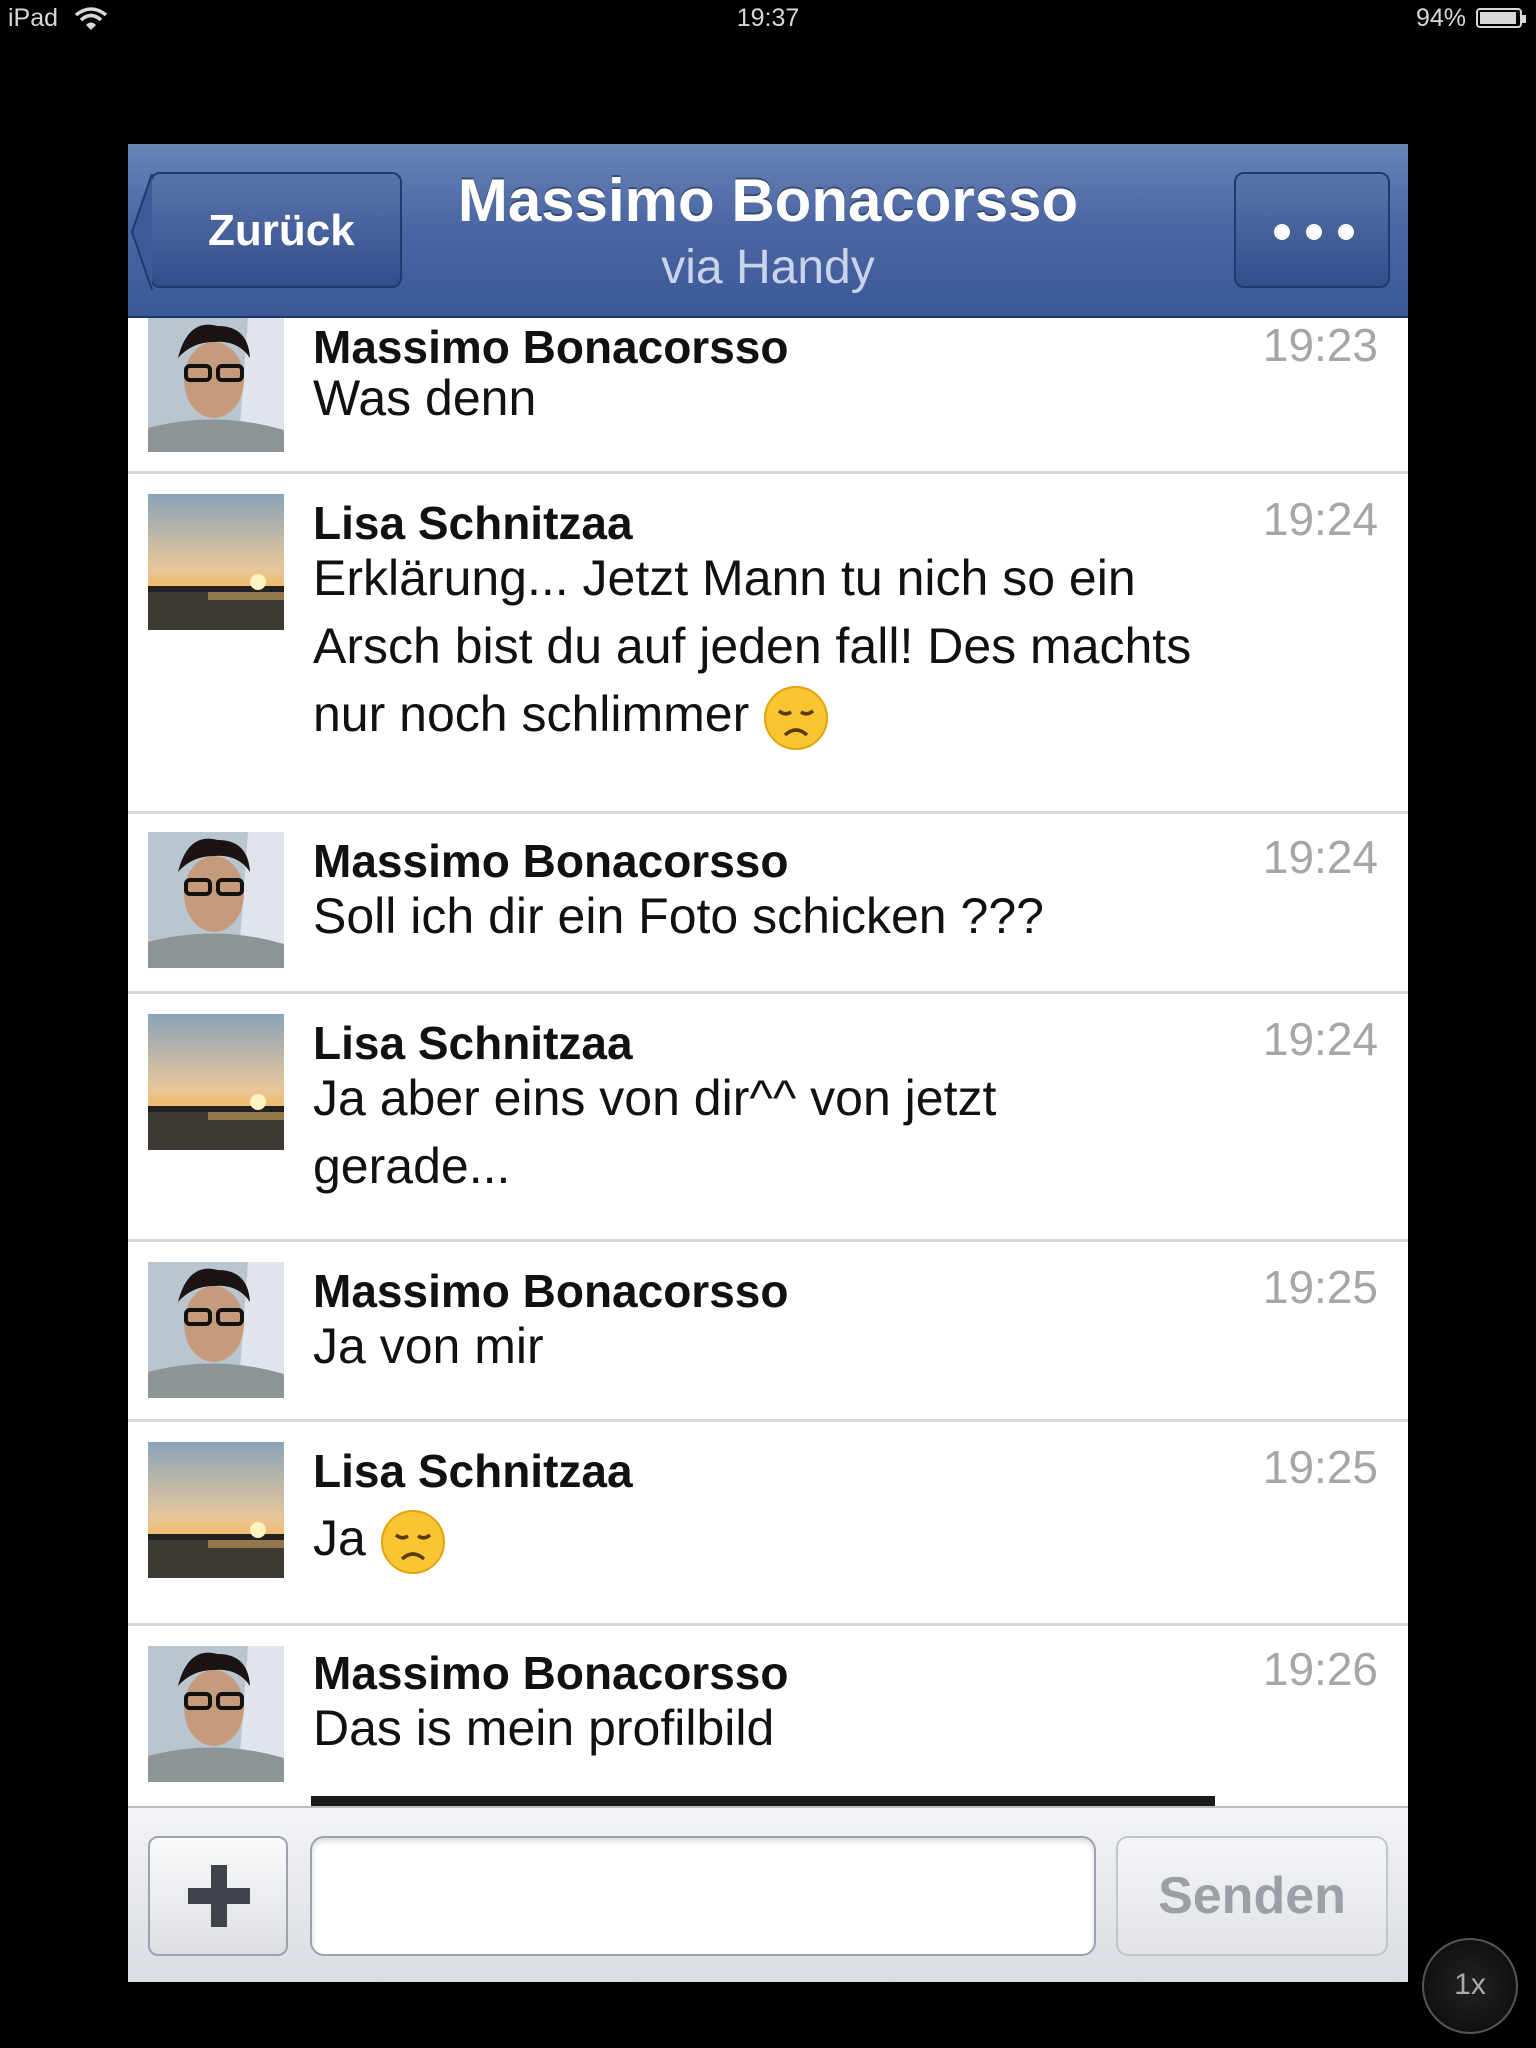 This screenshot has width=1536, height=2048. Describe the element at coordinates (1252, 1896) in the screenshot. I see `send-button: Senden` at that location.